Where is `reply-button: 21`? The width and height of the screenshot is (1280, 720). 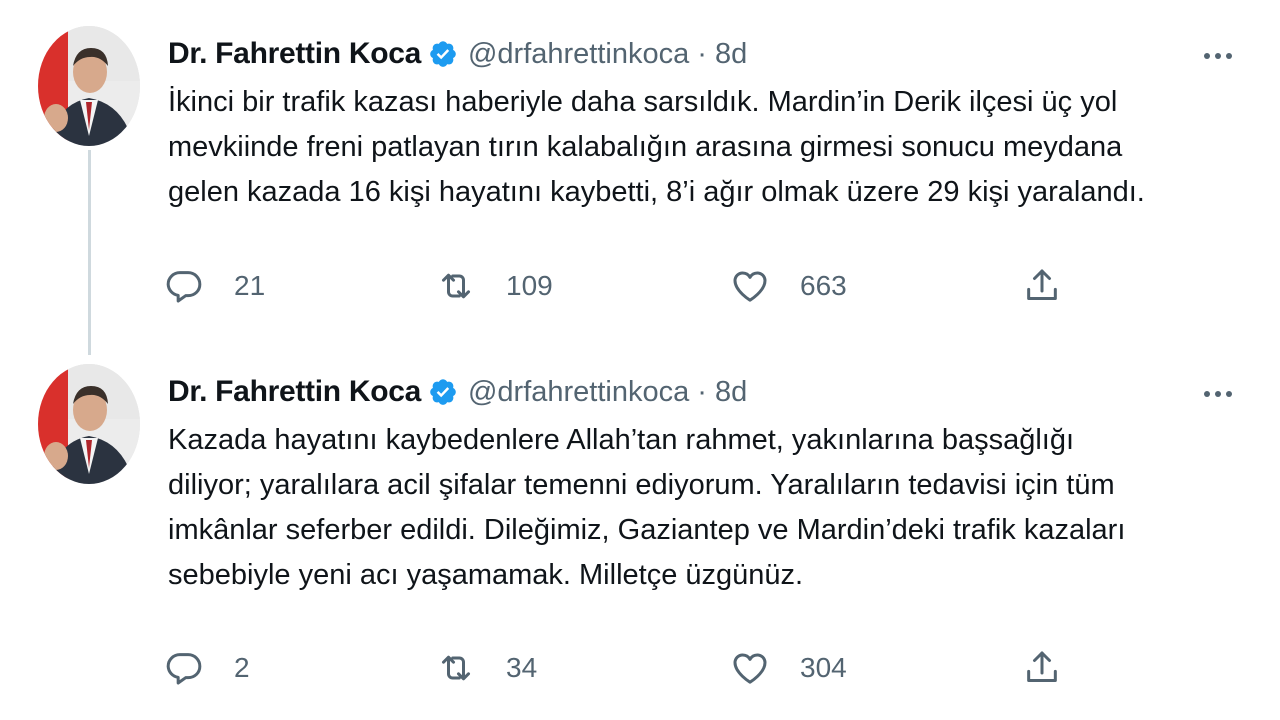 reply-button: 21 is located at coordinates (214, 286).